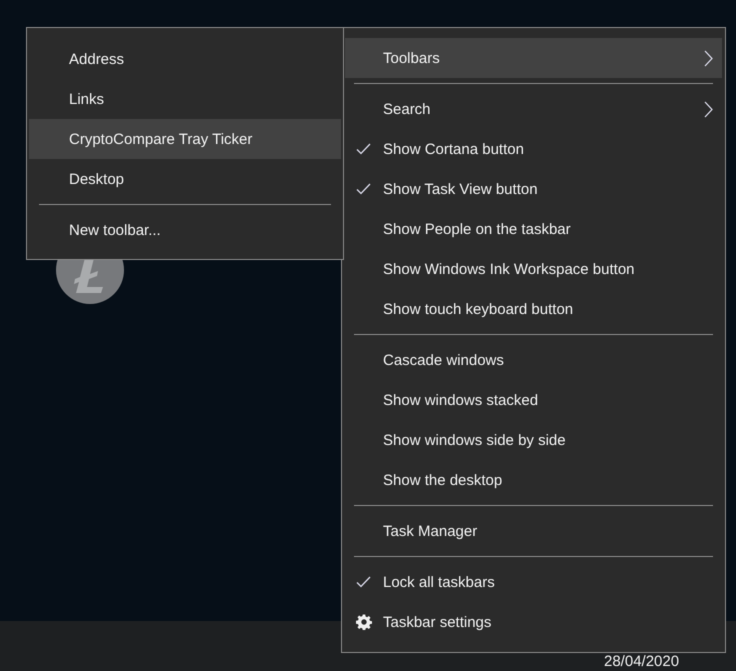  I want to click on menu-item: Show Windows Ink Workspace button, so click(533, 269).